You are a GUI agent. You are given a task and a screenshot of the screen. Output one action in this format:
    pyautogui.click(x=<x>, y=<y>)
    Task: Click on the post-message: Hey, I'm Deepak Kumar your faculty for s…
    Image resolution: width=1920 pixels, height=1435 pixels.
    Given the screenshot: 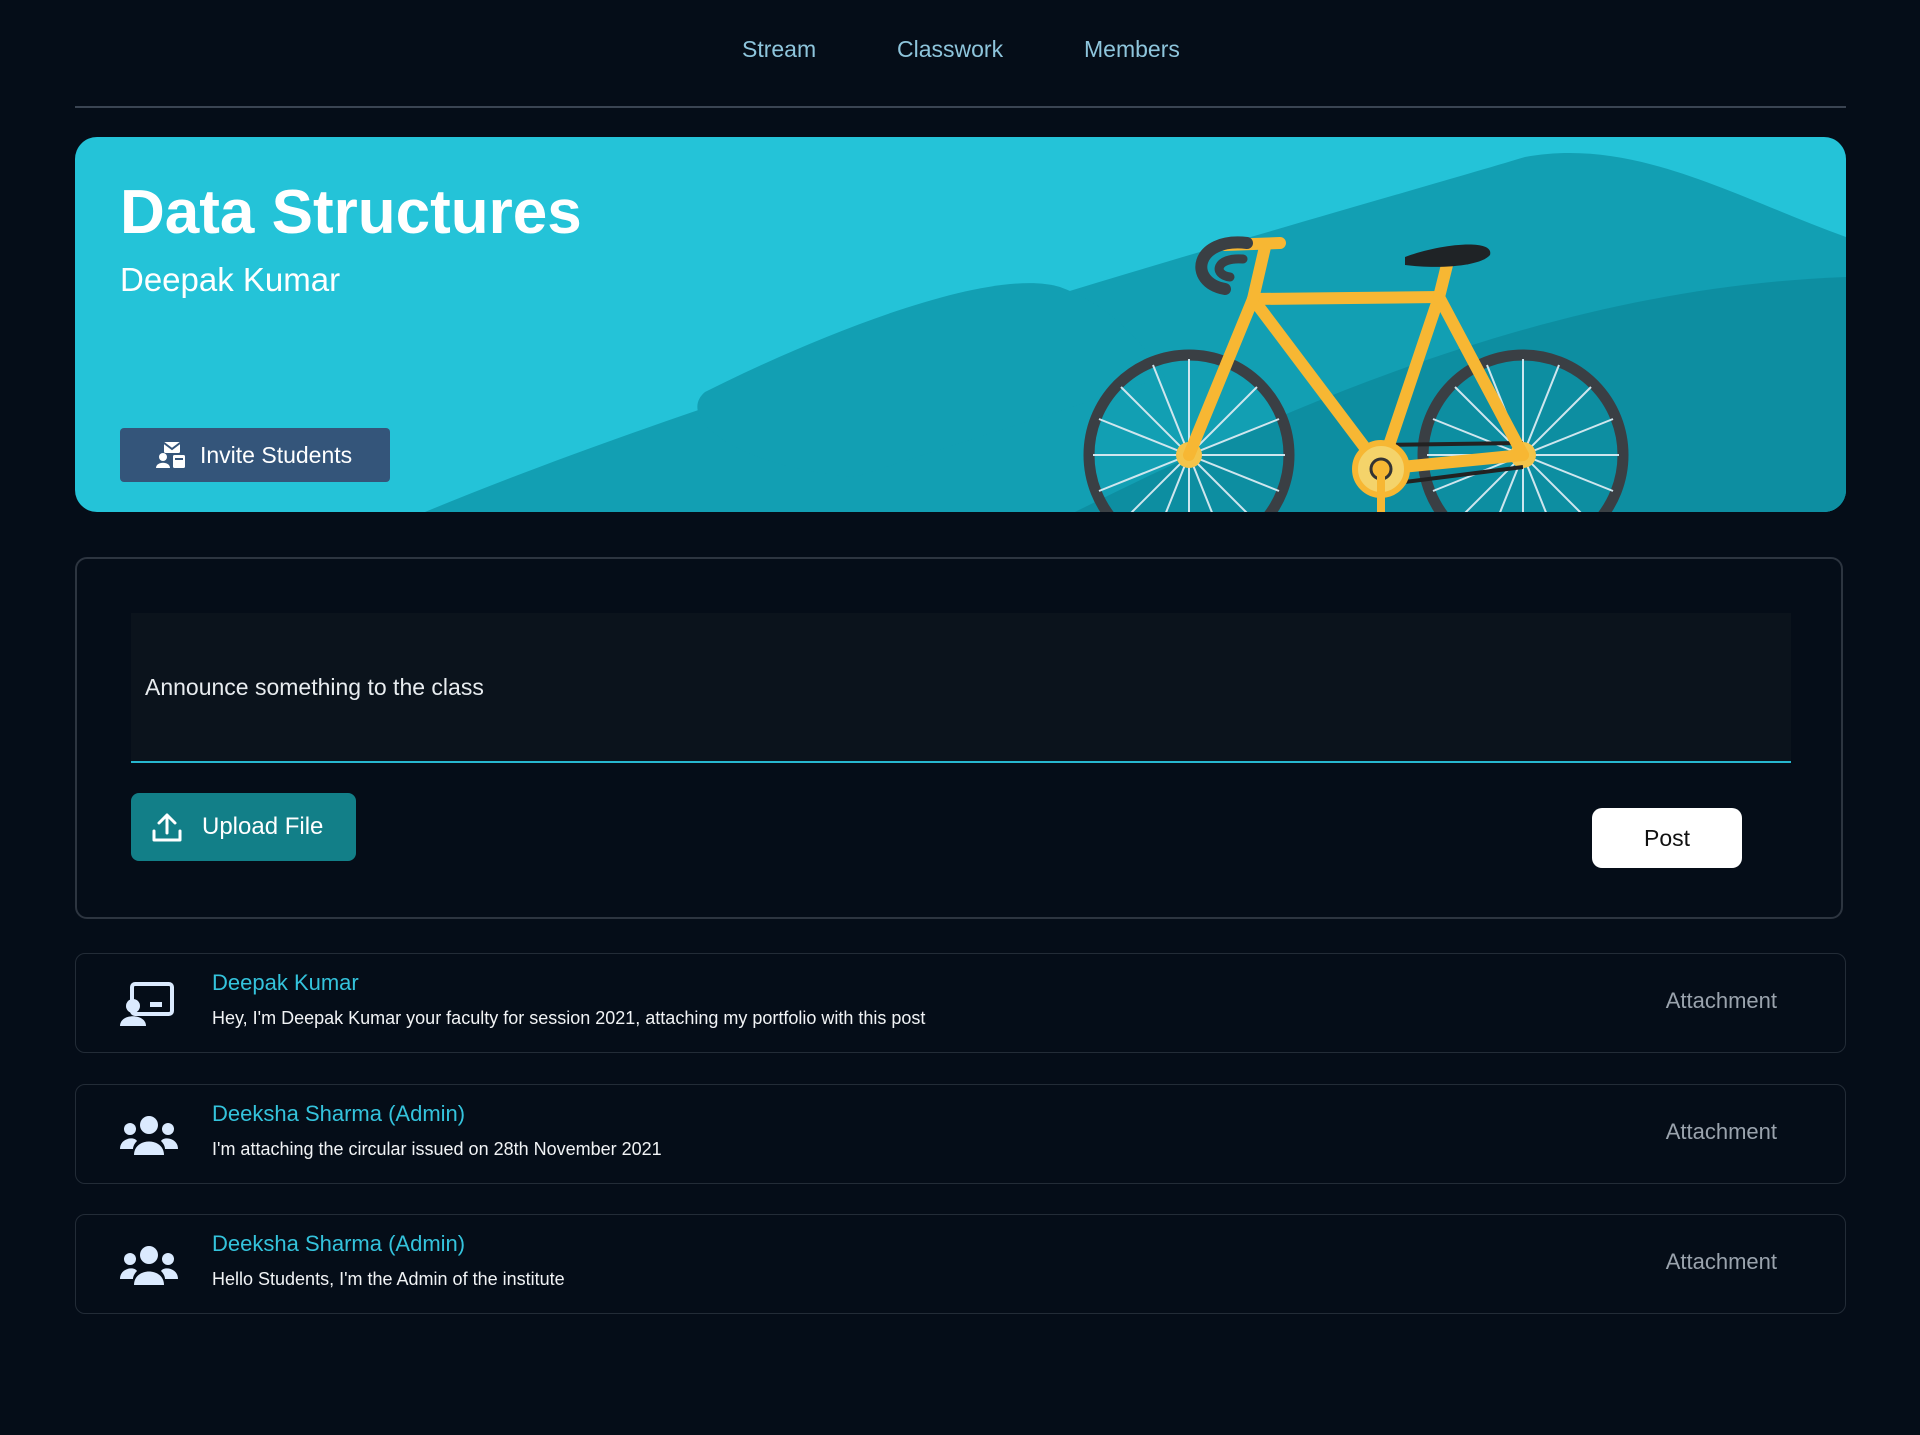 What is the action you would take?
    pyautogui.click(x=569, y=1018)
    